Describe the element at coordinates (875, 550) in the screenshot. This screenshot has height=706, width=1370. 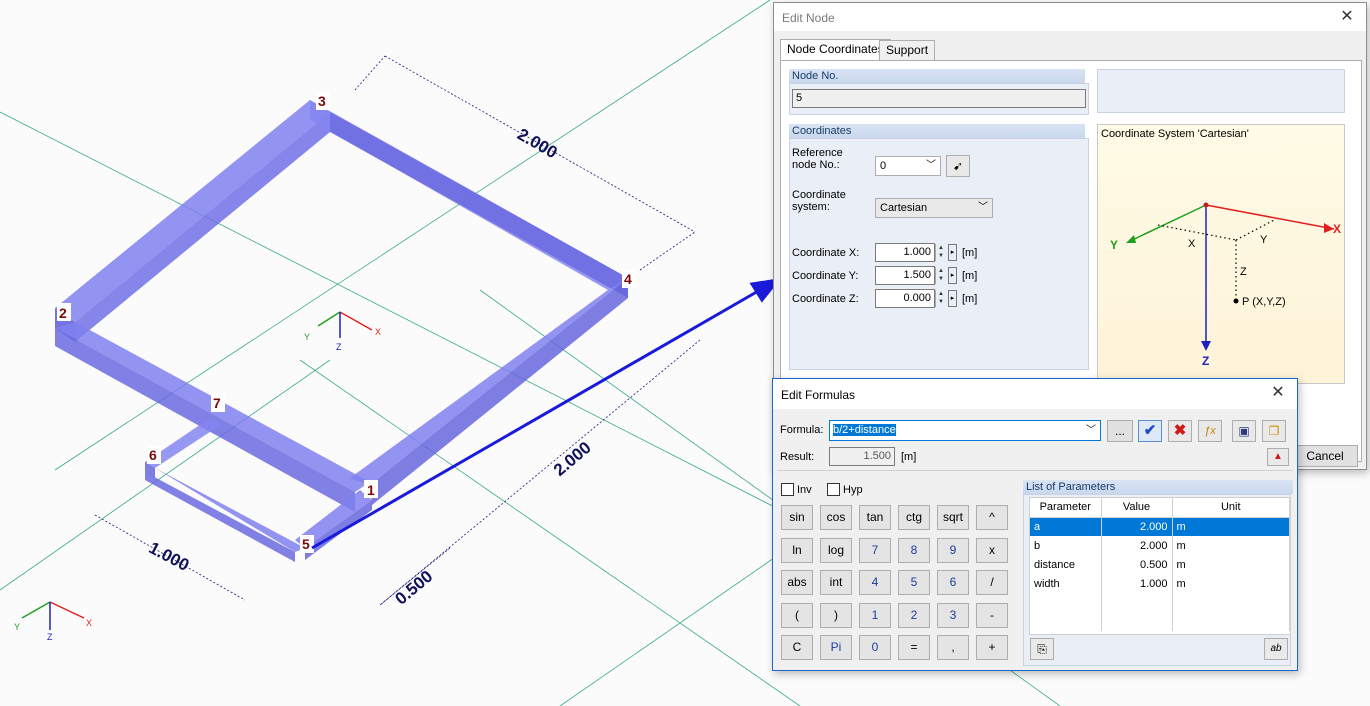
I see `calc-key: 7` at that location.